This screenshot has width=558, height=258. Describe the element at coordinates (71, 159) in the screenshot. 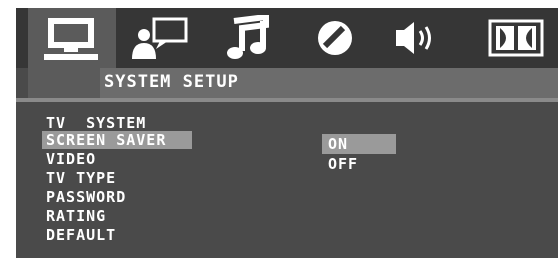

I see `menu-item-video: VIDEO` at that location.